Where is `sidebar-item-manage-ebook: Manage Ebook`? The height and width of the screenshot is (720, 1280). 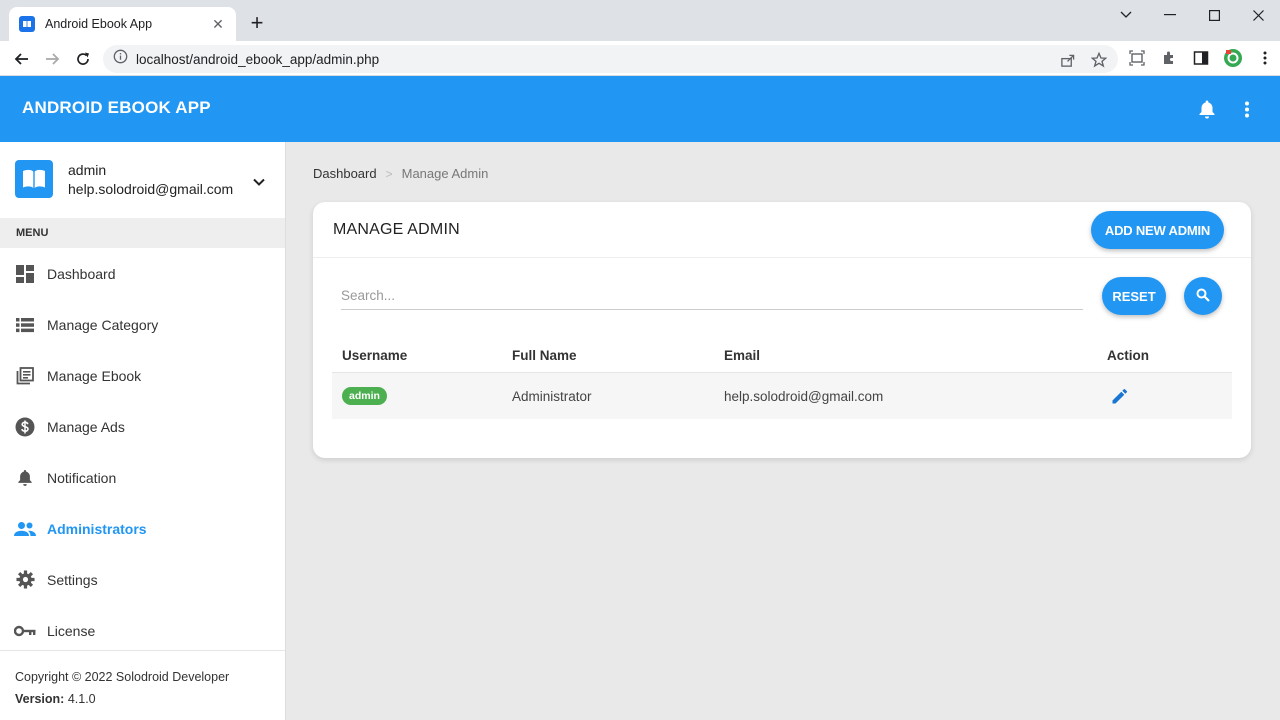 sidebar-item-manage-ebook: Manage Ebook is located at coordinates (142, 375).